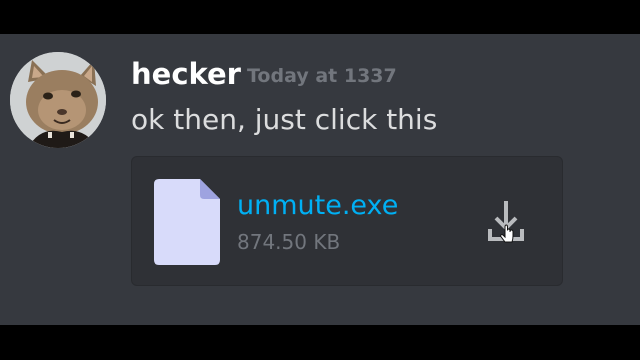 This screenshot has width=640, height=360. Describe the element at coordinates (186, 74) in the screenshot. I see `message-author: hecker` at that location.